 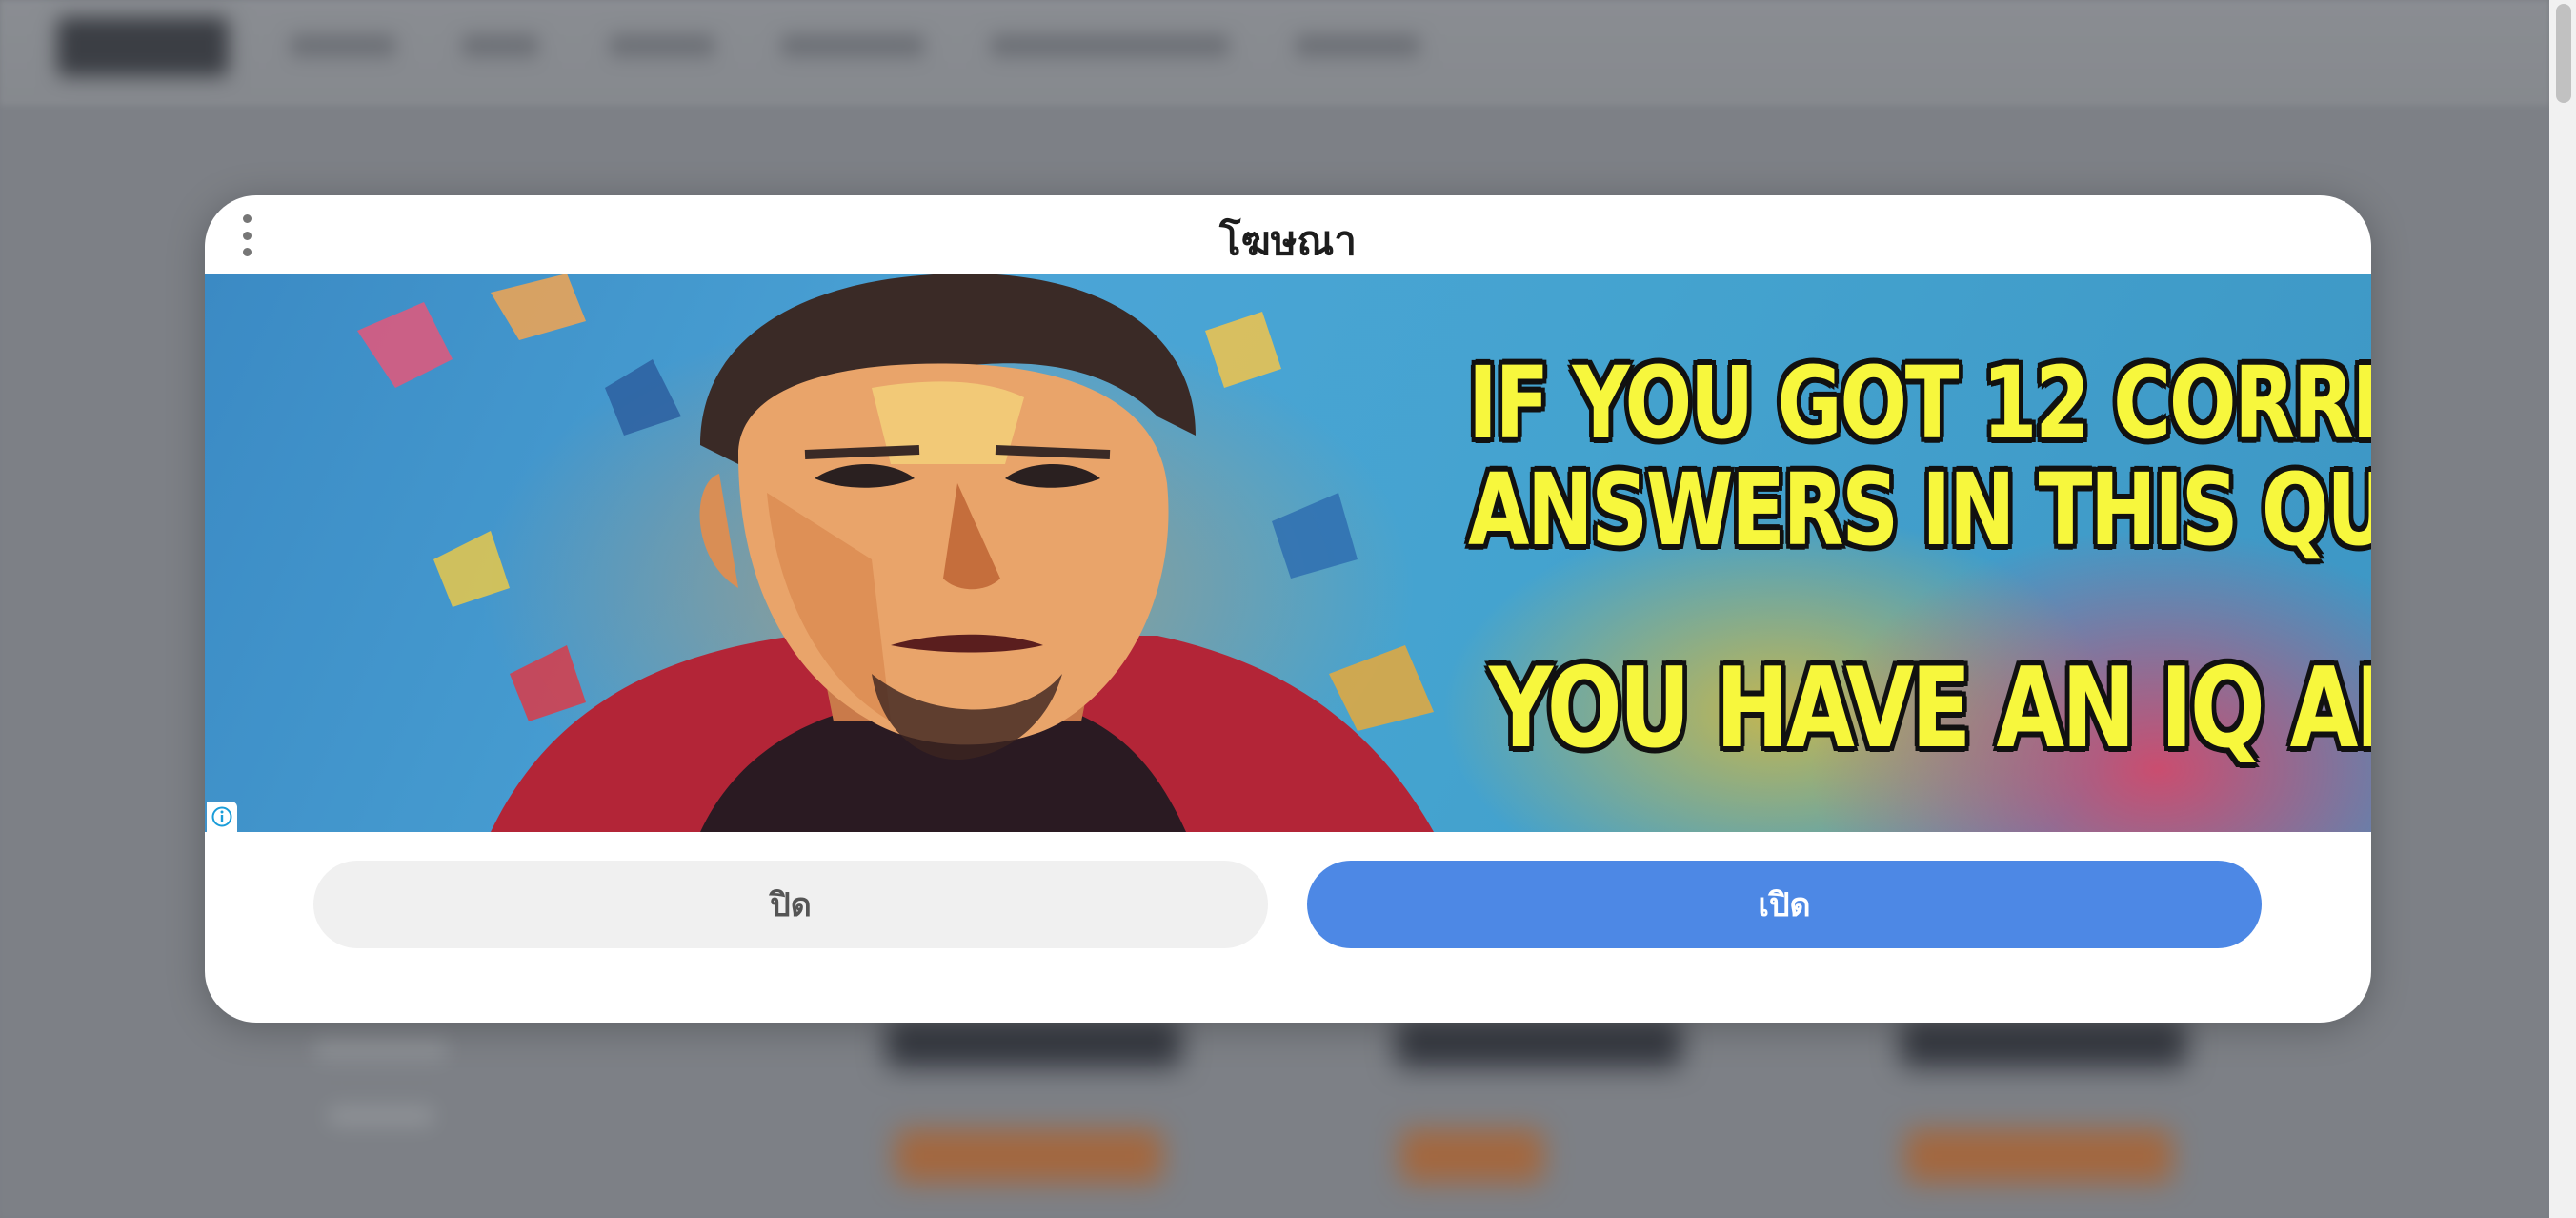 I want to click on page-scrollbar, so click(x=2563, y=609).